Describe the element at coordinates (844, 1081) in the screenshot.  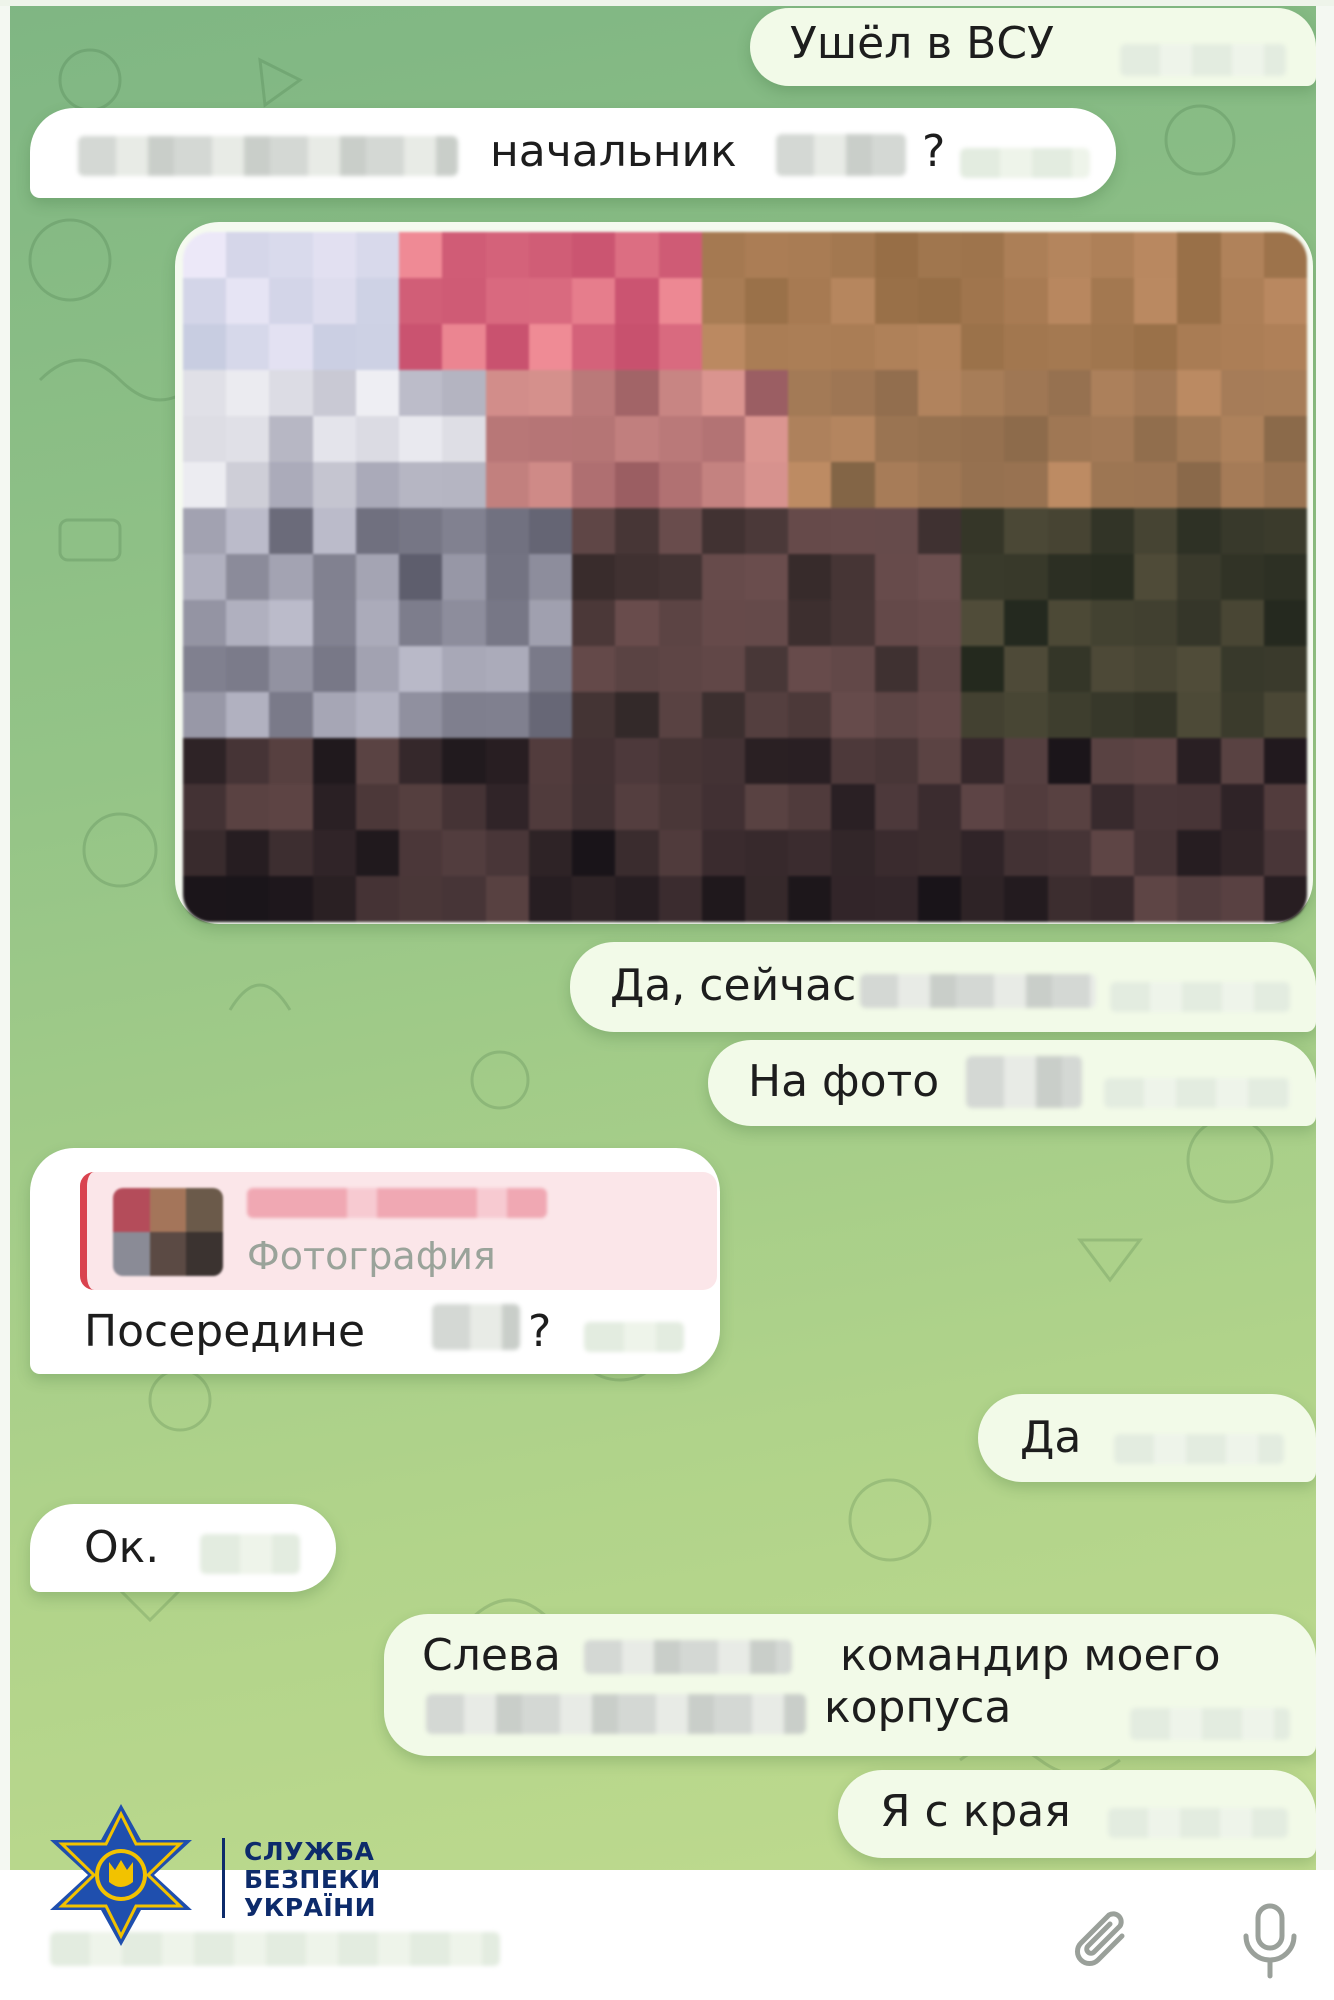
I see `message-text: На фото` at that location.